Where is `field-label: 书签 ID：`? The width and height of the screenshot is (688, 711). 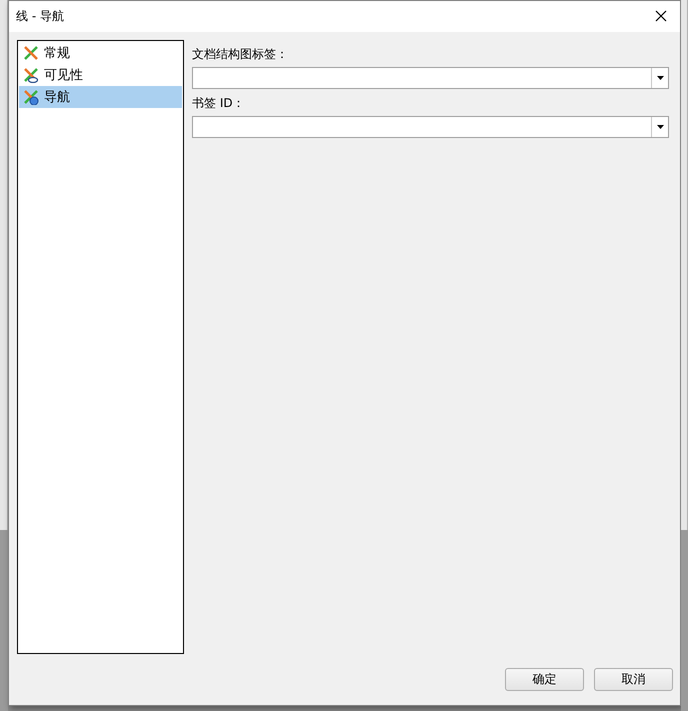 field-label: 书签 ID： is located at coordinates (219, 103).